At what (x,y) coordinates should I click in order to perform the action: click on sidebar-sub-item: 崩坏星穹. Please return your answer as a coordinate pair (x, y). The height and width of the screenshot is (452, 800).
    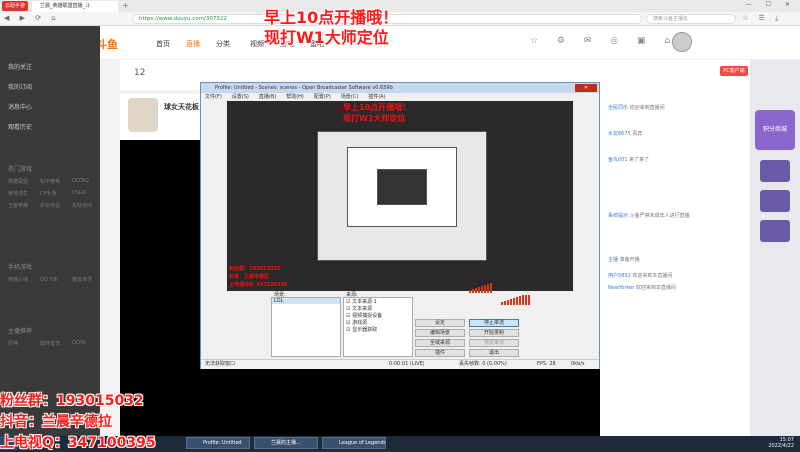
    Looking at the image, I should click on (50, 343).